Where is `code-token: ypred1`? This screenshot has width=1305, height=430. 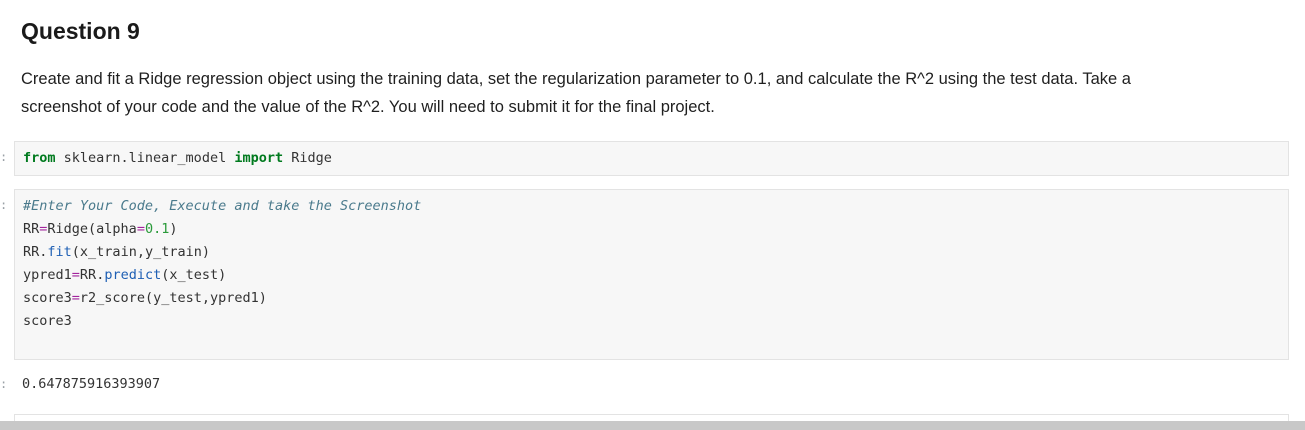 code-token: ypred1 is located at coordinates (47, 275).